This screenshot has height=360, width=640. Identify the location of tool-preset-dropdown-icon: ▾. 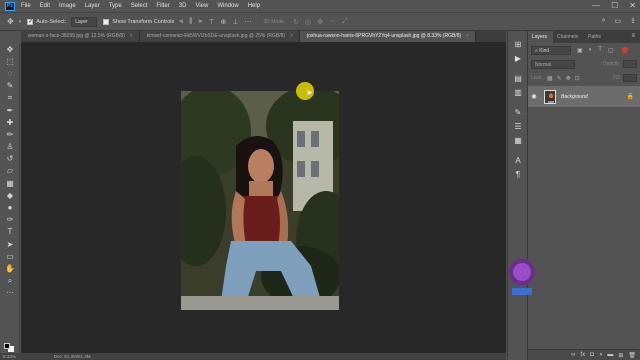
(20, 22).